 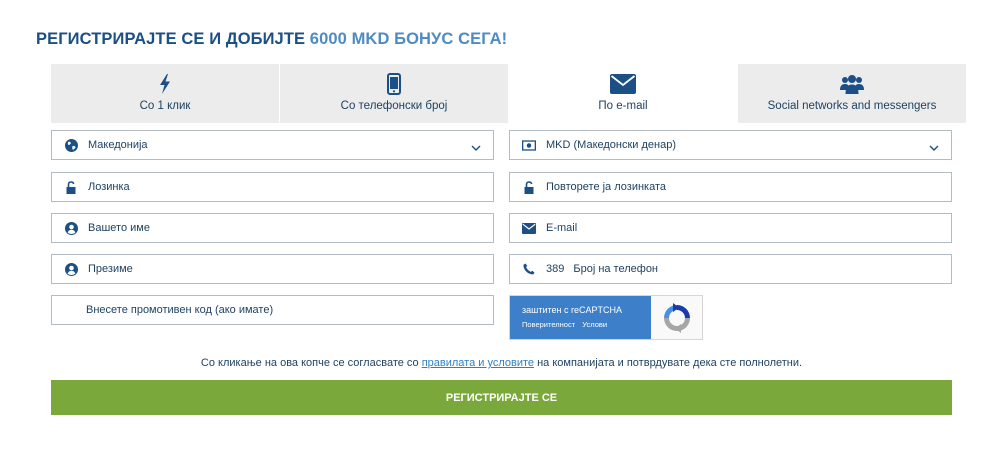 I want to click on email-placeholder: E-mail, so click(x=562, y=228).